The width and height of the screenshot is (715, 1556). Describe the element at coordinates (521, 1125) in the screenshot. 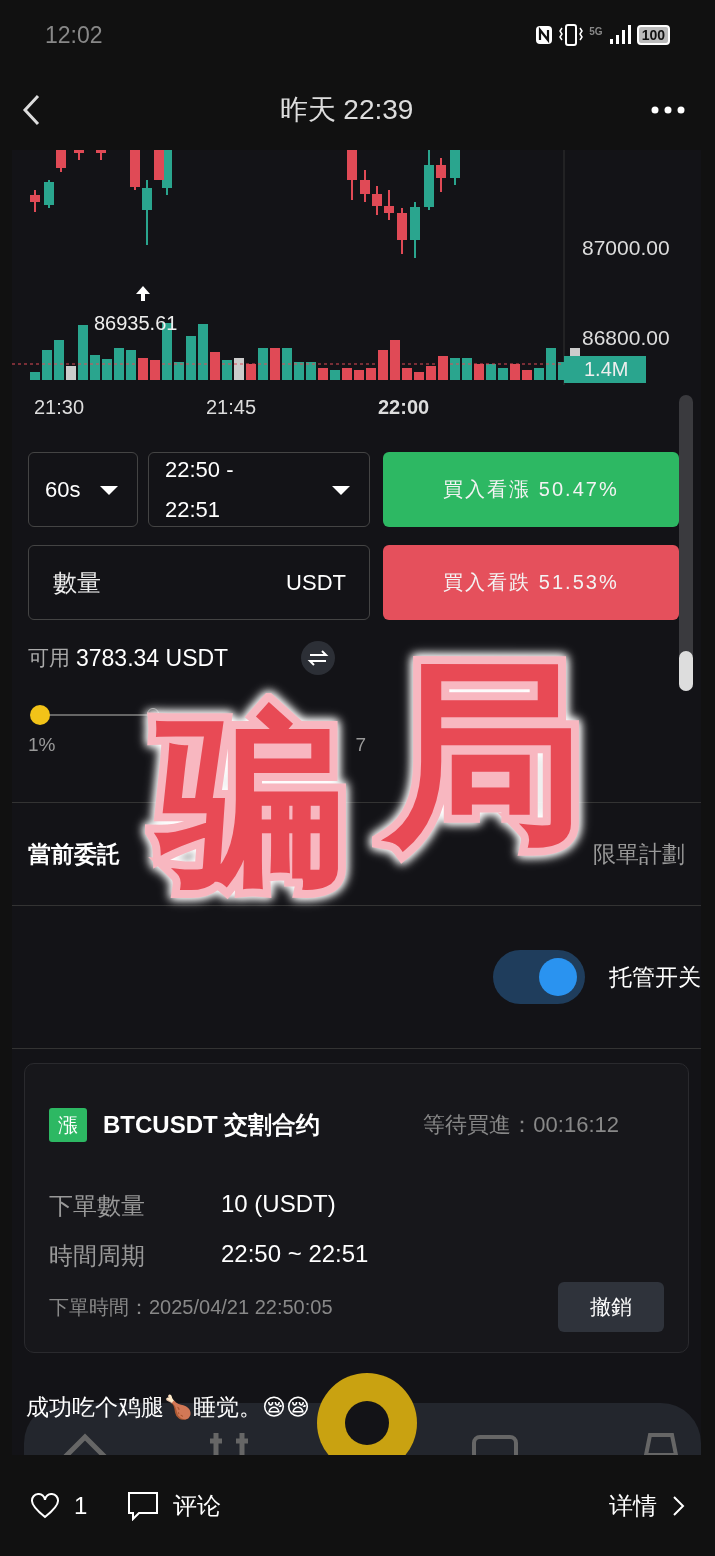

I see `order-status: 等待買進：00:16:12` at that location.